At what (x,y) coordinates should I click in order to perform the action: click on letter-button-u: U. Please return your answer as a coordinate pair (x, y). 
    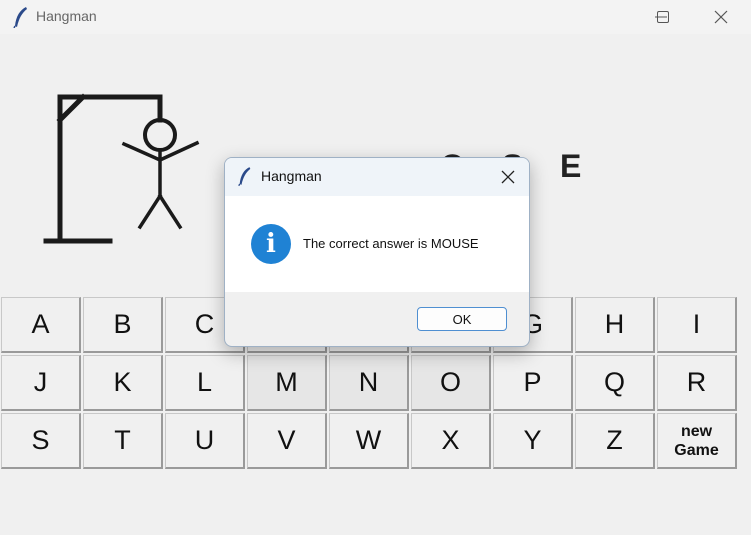
    Looking at the image, I should click on (205, 441).